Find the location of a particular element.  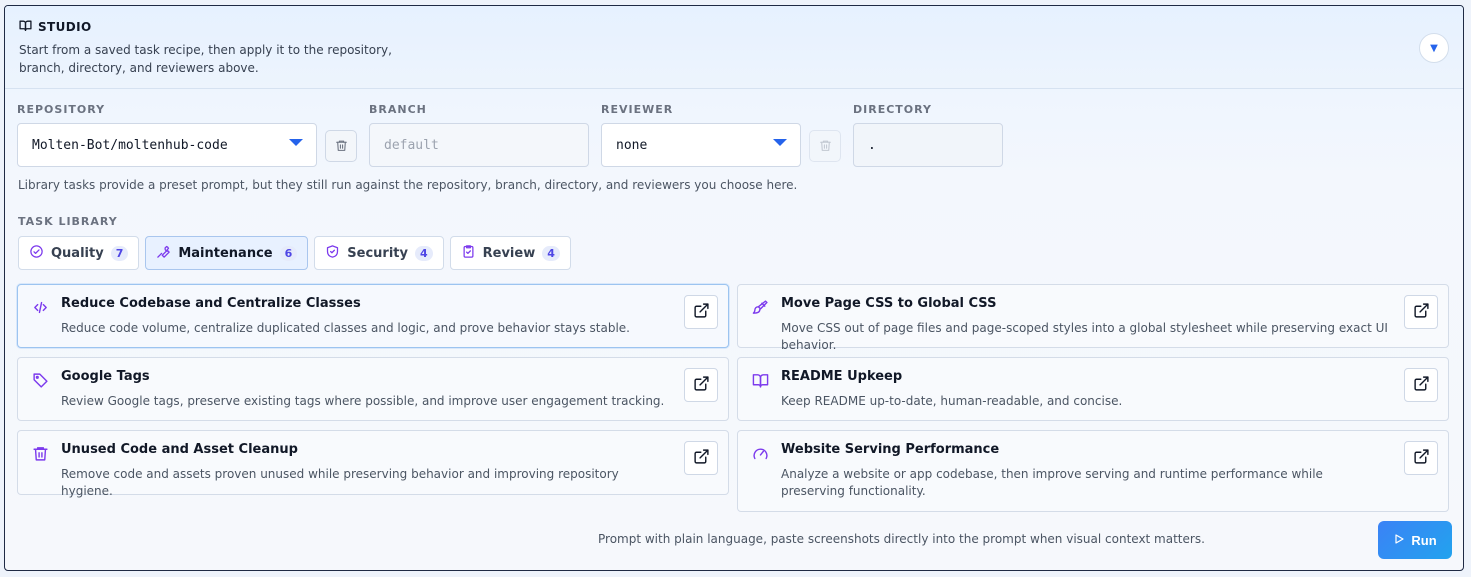

play-icon is located at coordinates (1399, 540).